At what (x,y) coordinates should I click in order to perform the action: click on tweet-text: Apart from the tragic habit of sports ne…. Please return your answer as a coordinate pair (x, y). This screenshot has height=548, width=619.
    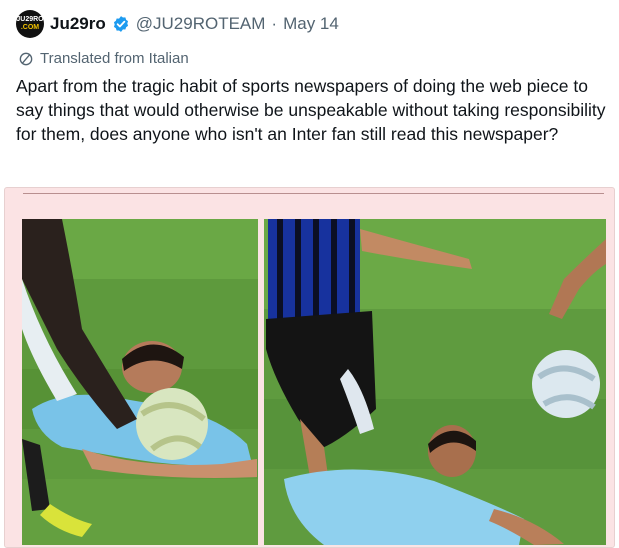
    Looking at the image, I should click on (311, 110).